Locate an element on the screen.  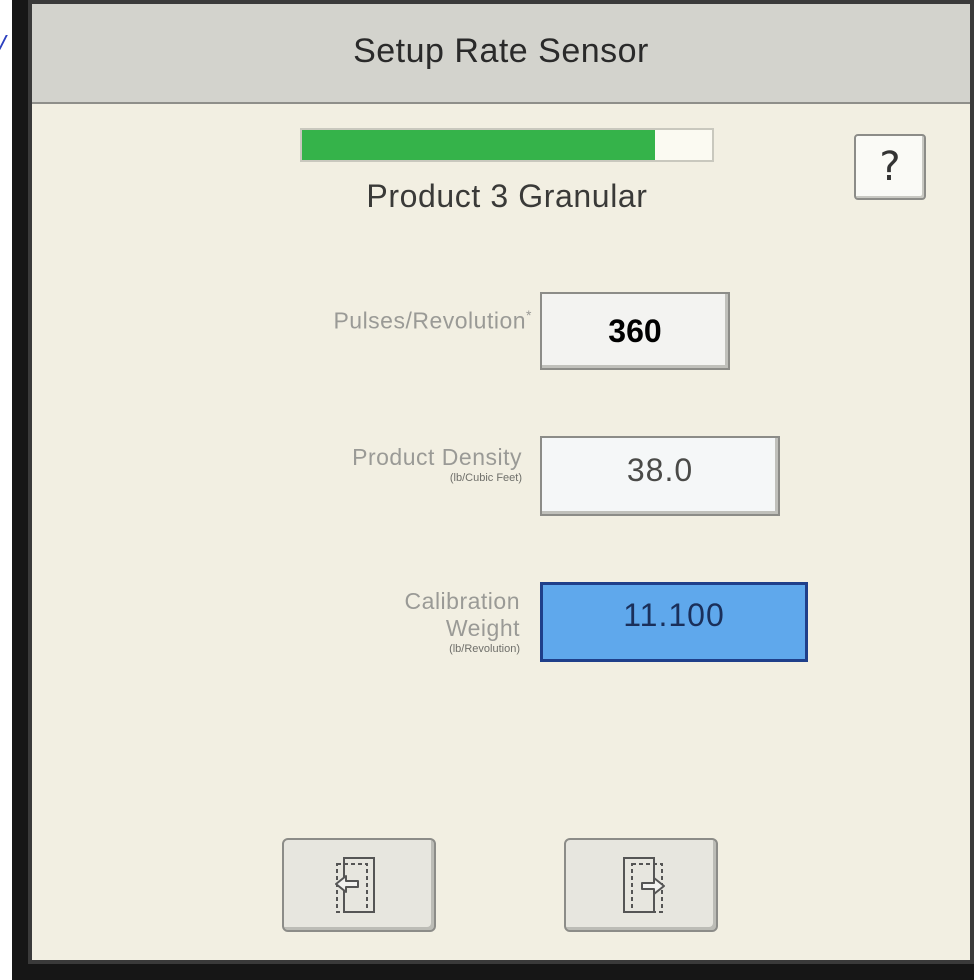
product-density-label: Product Density (lb/Cubic Feet) is located at coordinates (352, 464).